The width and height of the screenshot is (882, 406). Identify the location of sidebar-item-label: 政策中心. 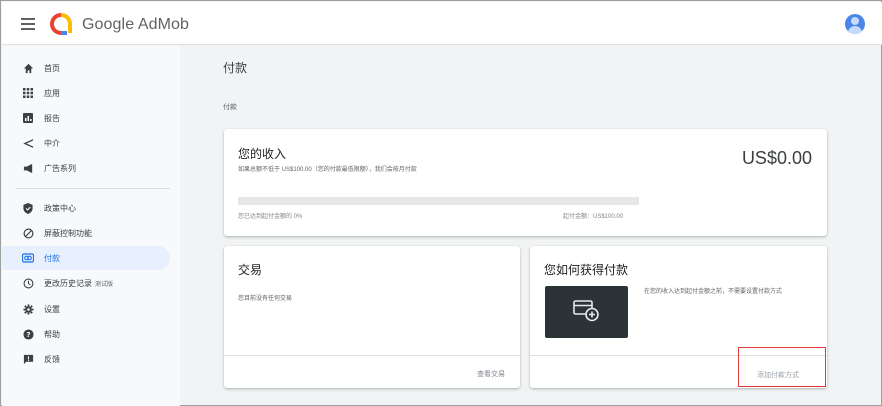
(60, 208).